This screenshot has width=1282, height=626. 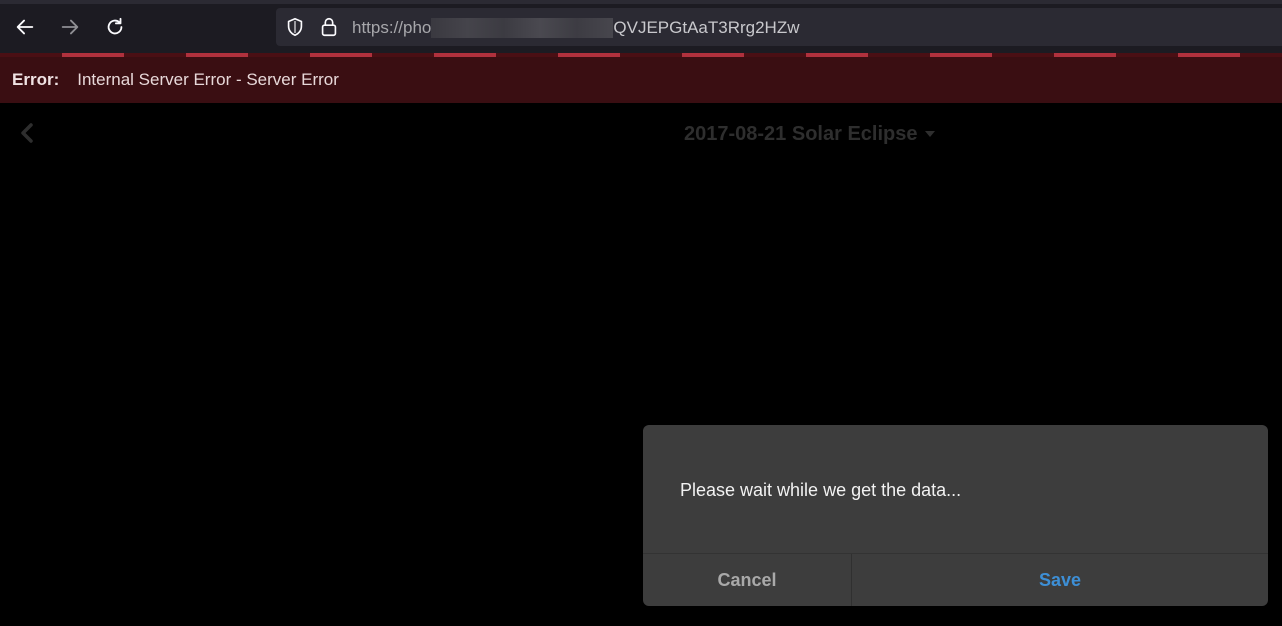 I want to click on dialog-actions: Cancel Save, so click(x=955, y=579).